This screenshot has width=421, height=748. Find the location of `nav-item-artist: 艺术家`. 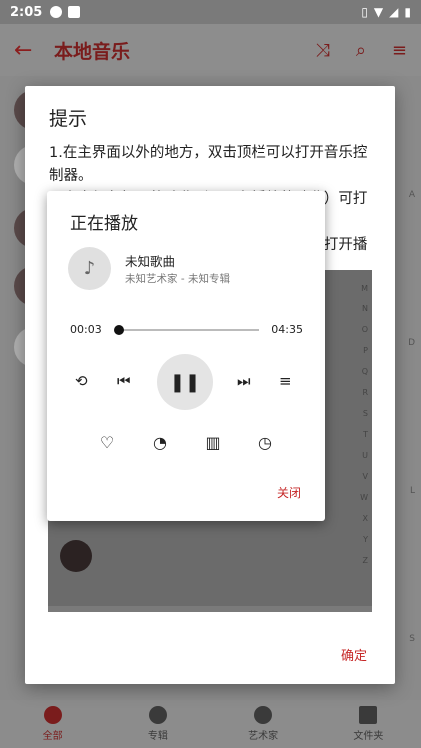

nav-item-artist: 艺术家 is located at coordinates (263, 724).